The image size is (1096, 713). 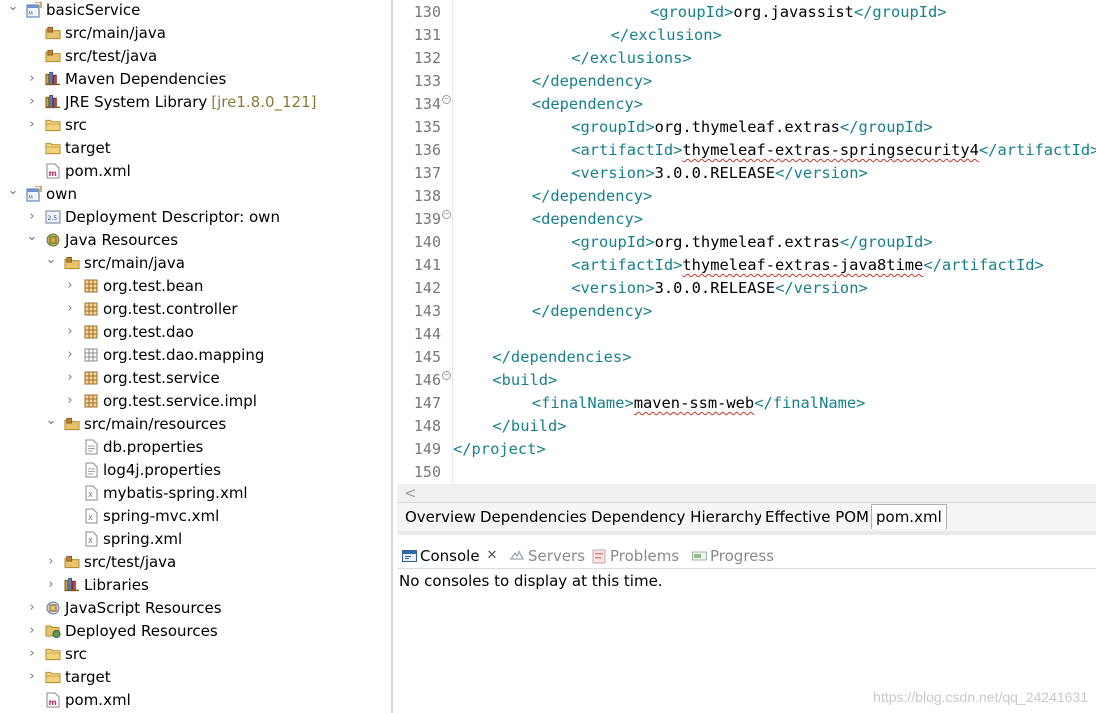 I want to click on code-line: <finalName>maven-ssm-web</finalName>, so click(x=659, y=403).